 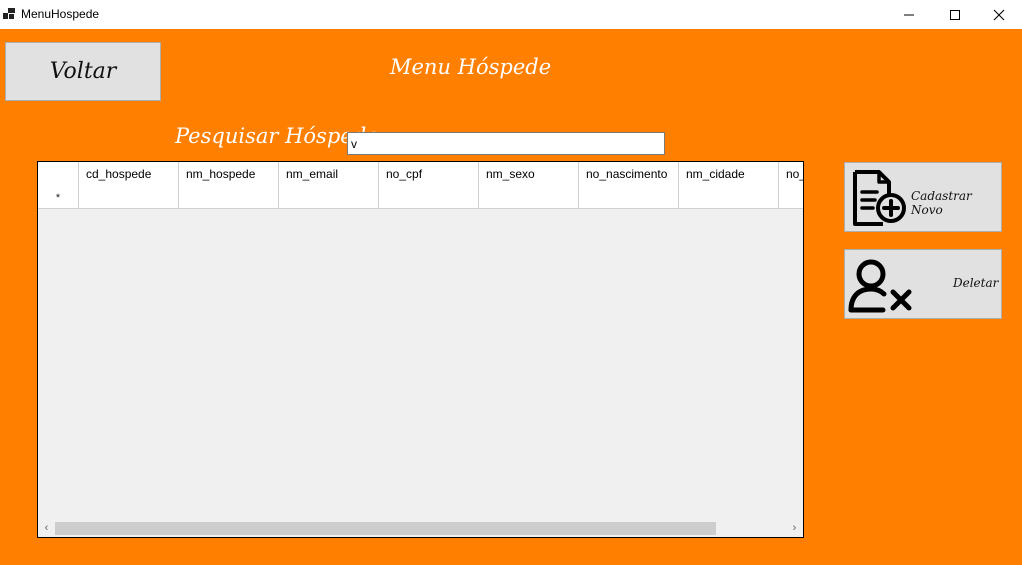 I want to click on add-guest-button: Cadastrar Novo, so click(x=923, y=197).